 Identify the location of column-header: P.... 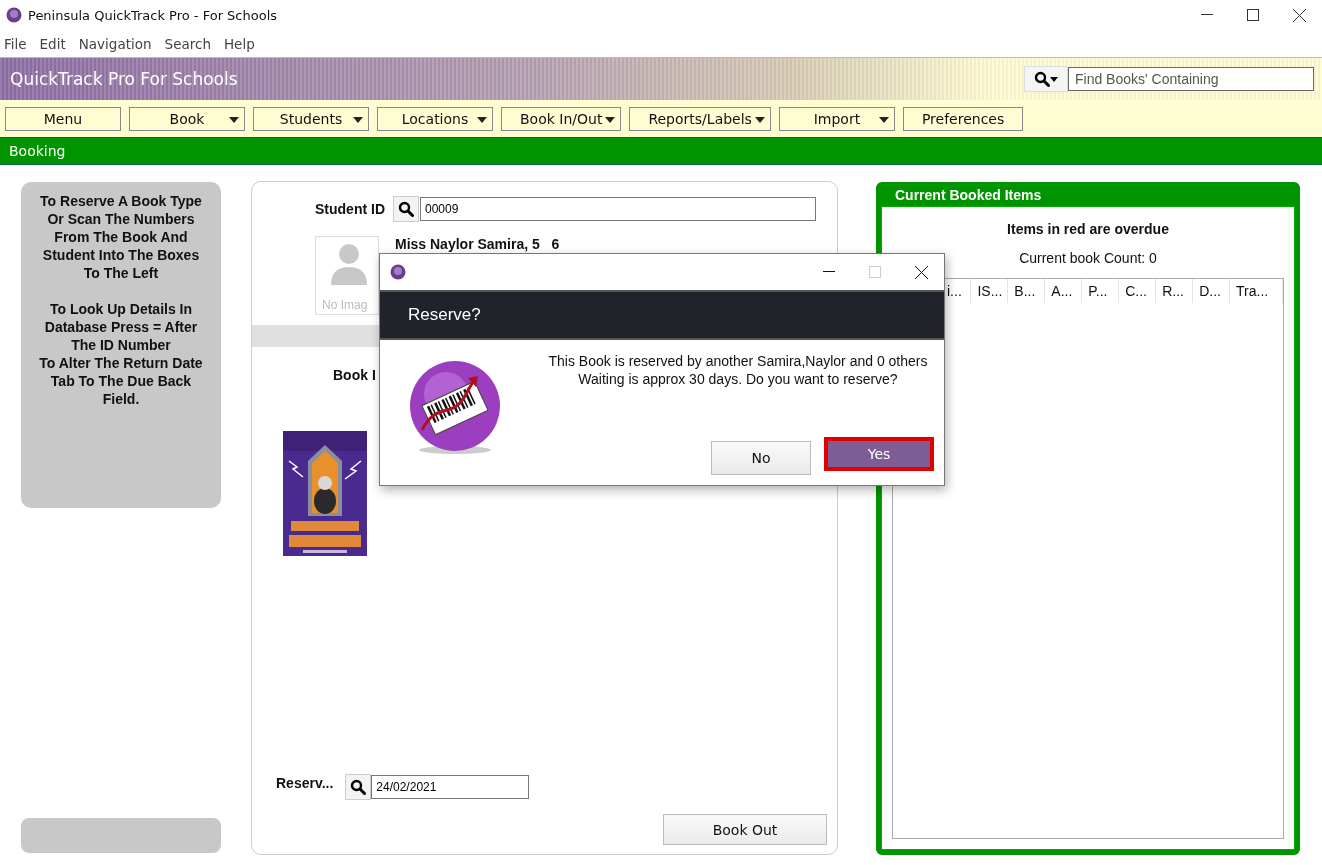
(1101, 291).